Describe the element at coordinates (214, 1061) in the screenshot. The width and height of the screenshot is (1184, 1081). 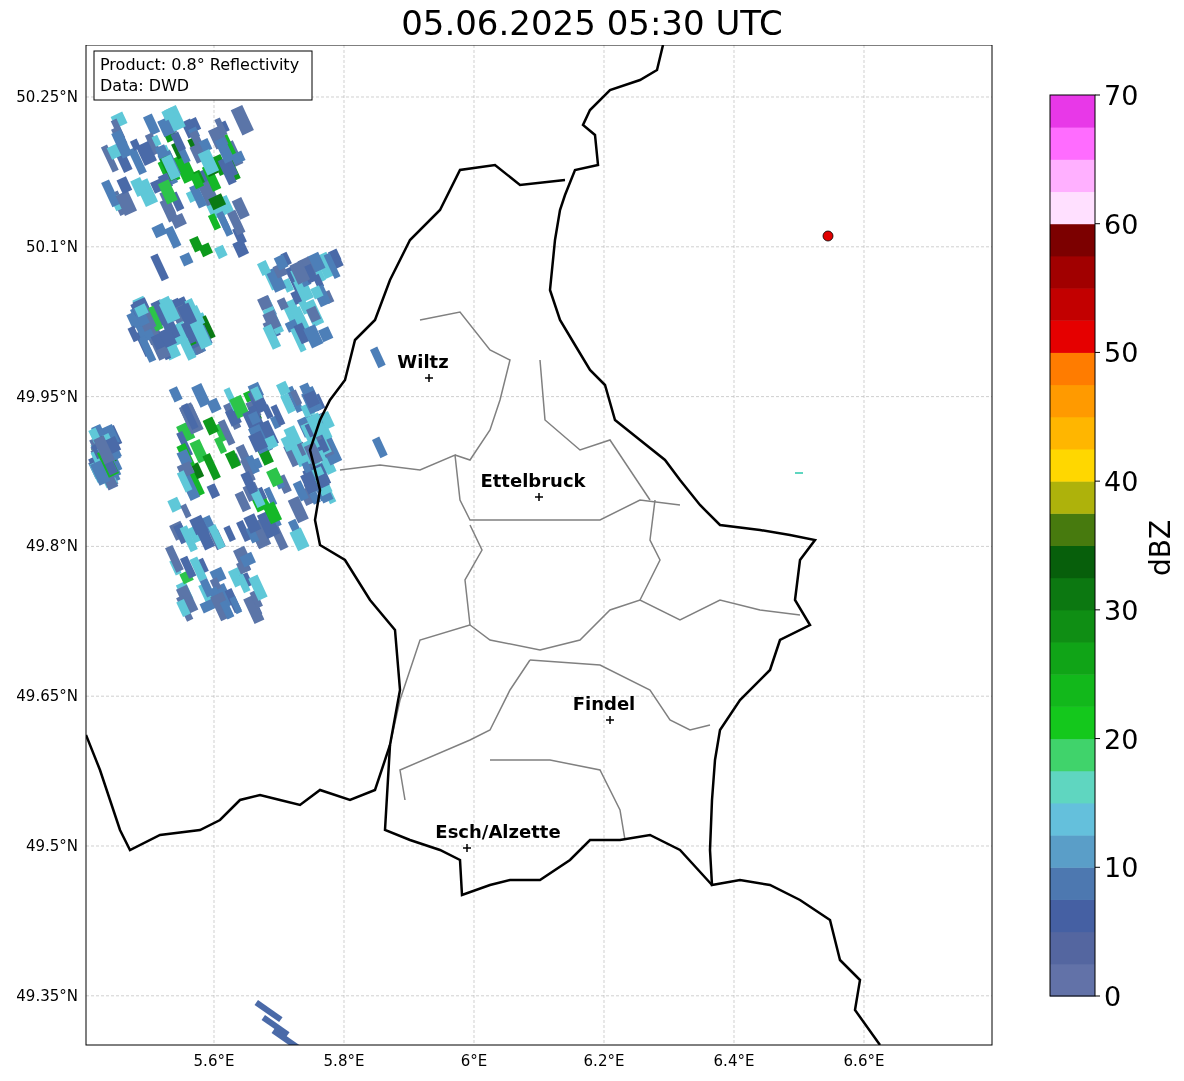
I see `longitude-label: 5.6°E` at that location.